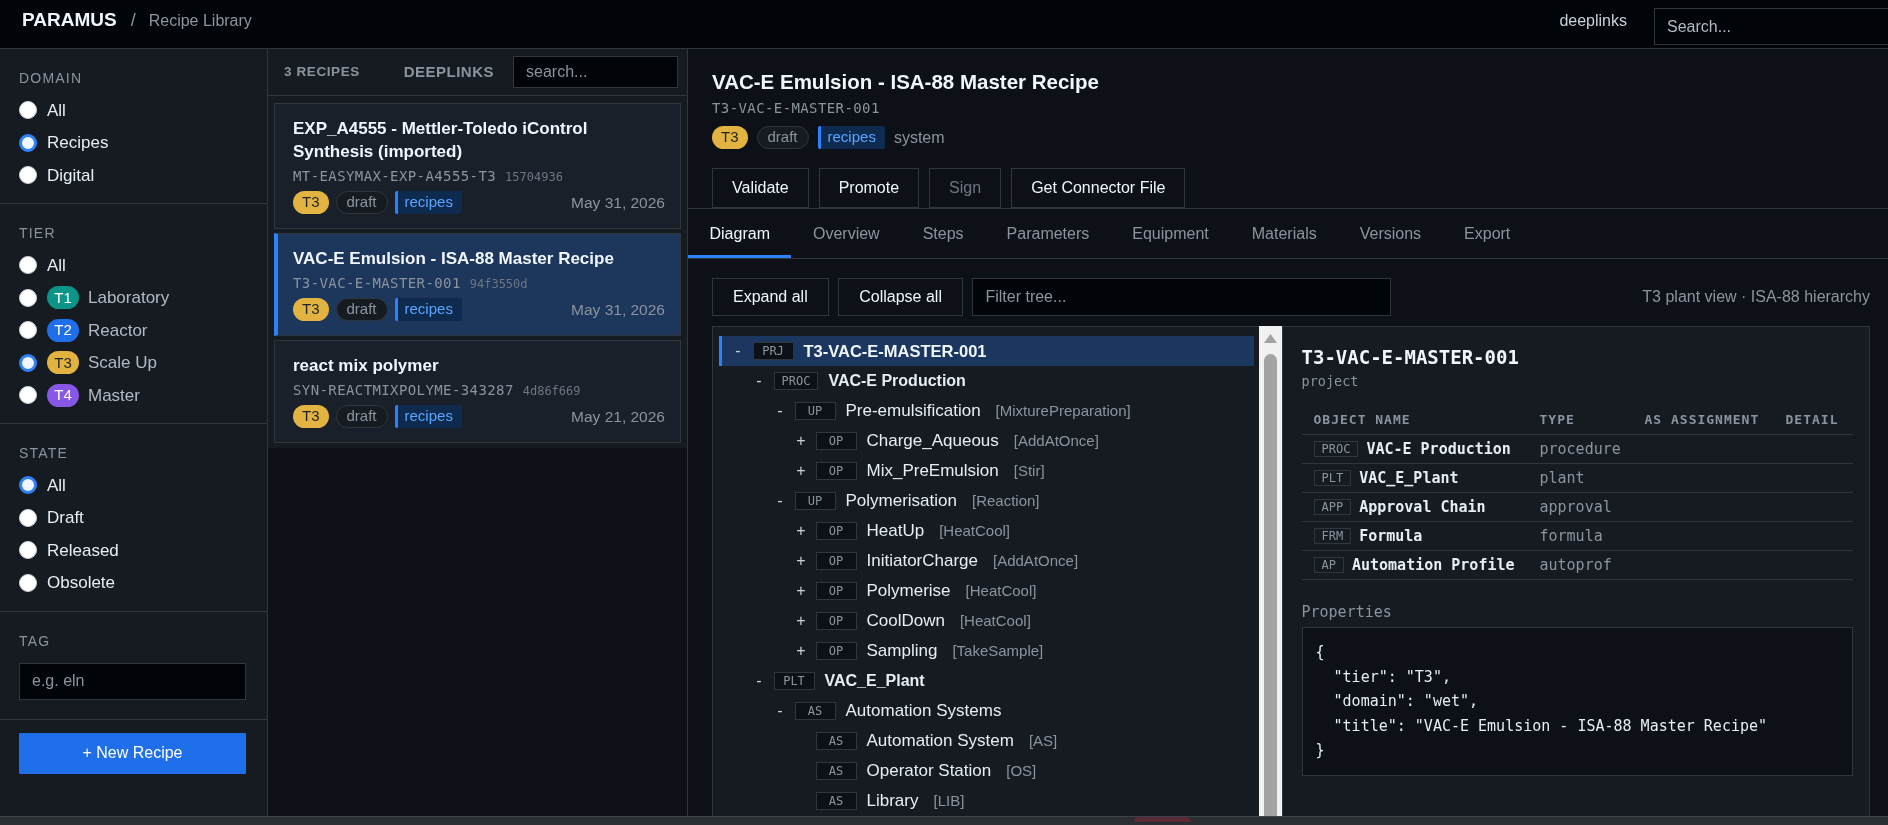  I want to click on tree-row: + OP Charge_Aqueous [AddAtOnce], so click(986, 441).